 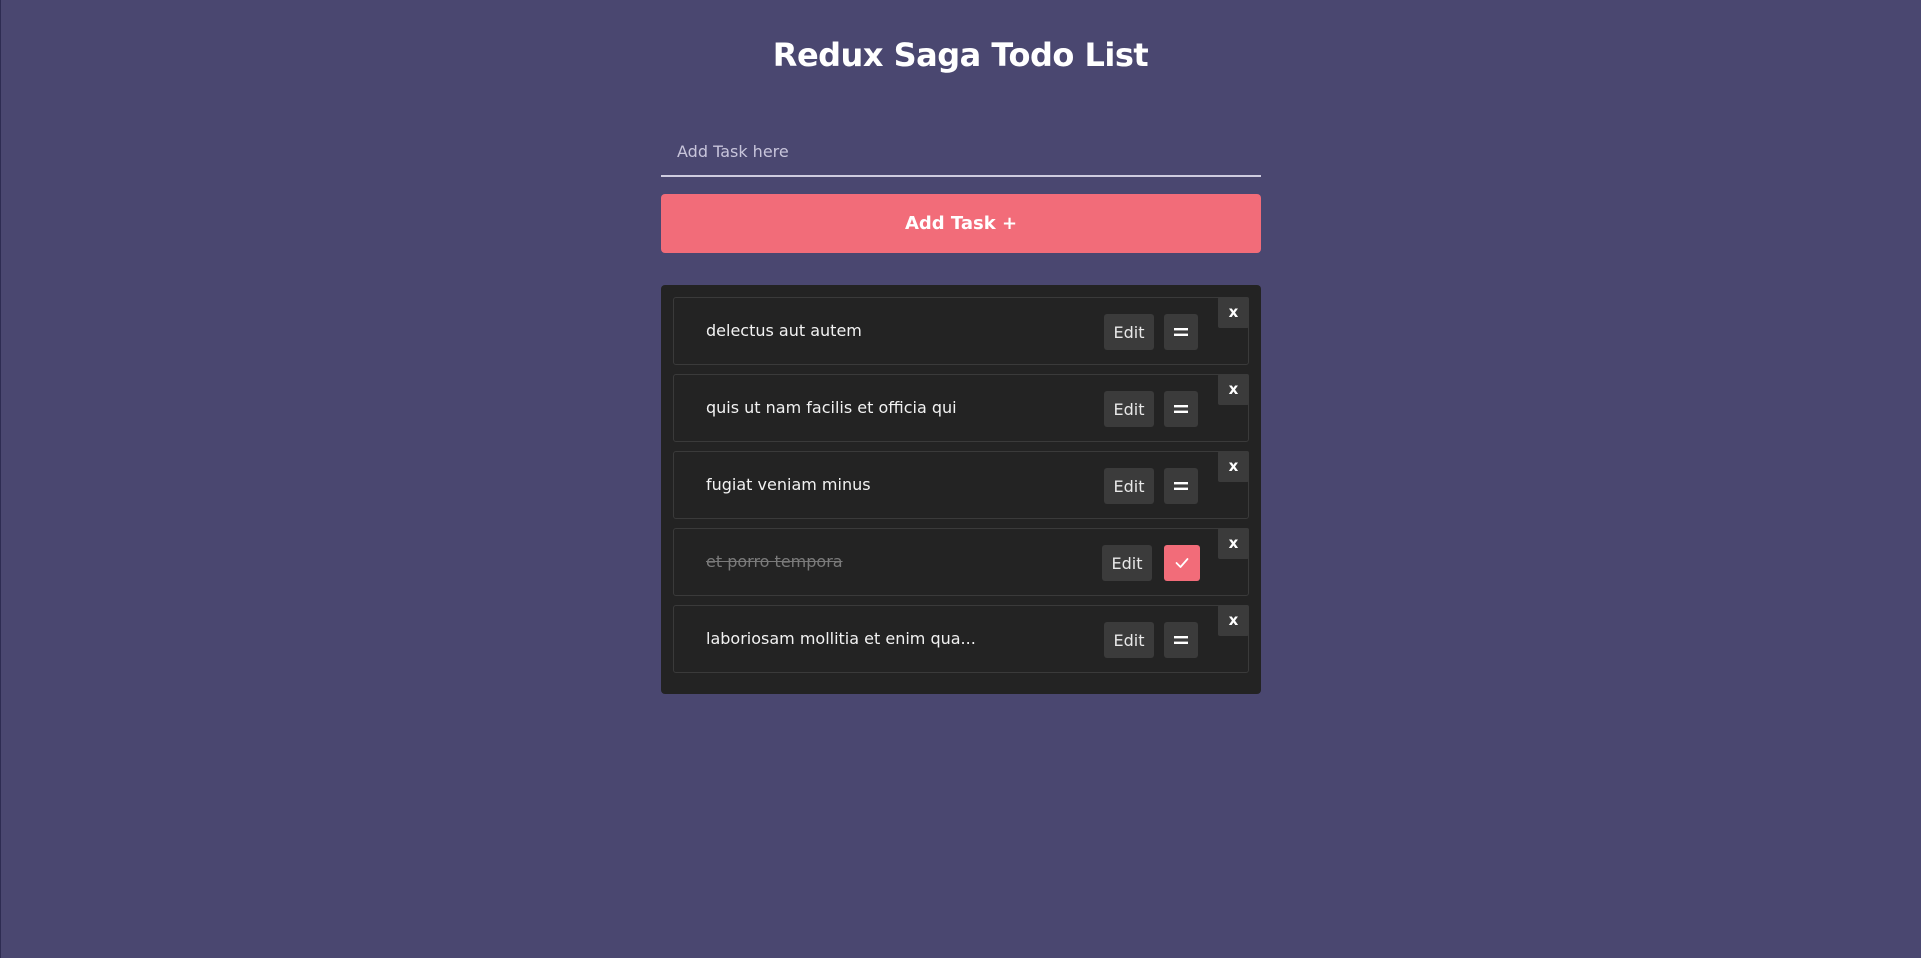 What do you see at coordinates (960, 55) in the screenshot?
I see `page-title: Redux Saga Todo List` at bounding box center [960, 55].